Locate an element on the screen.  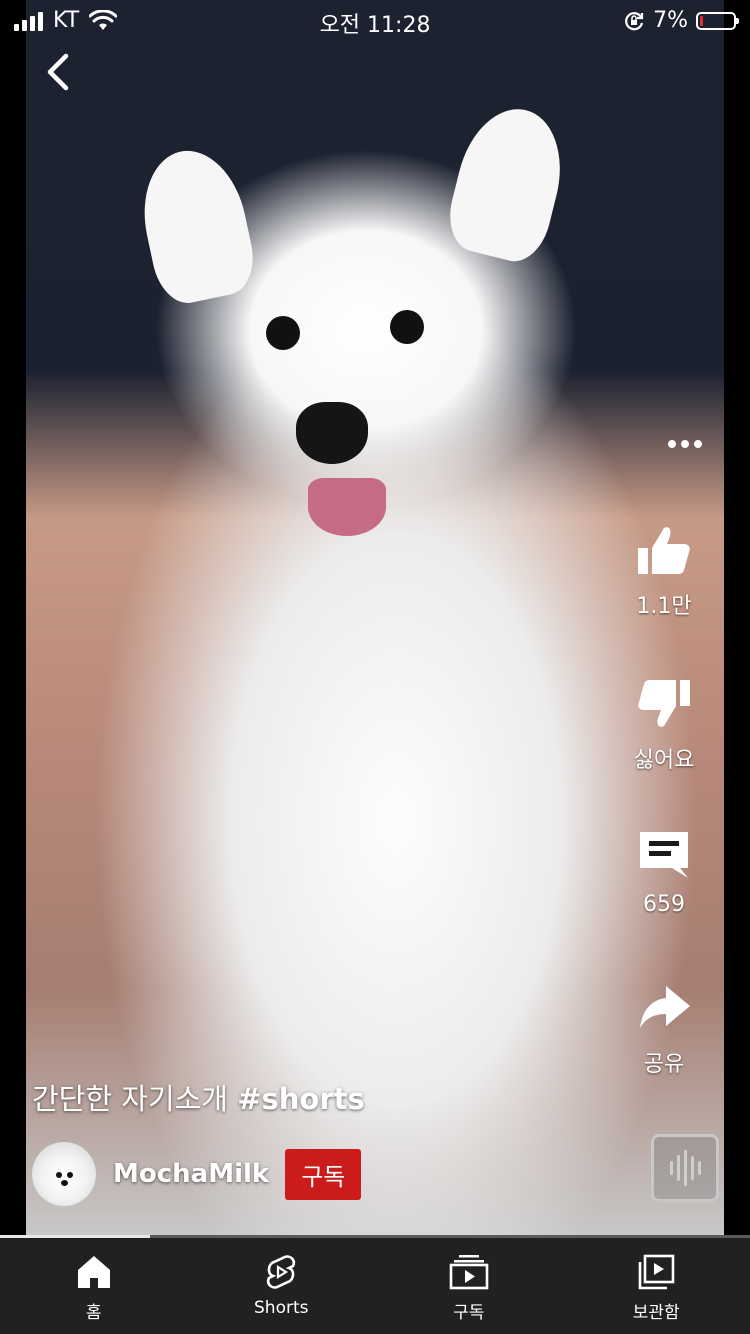
comments-button: 659 is located at coordinates (664, 871).